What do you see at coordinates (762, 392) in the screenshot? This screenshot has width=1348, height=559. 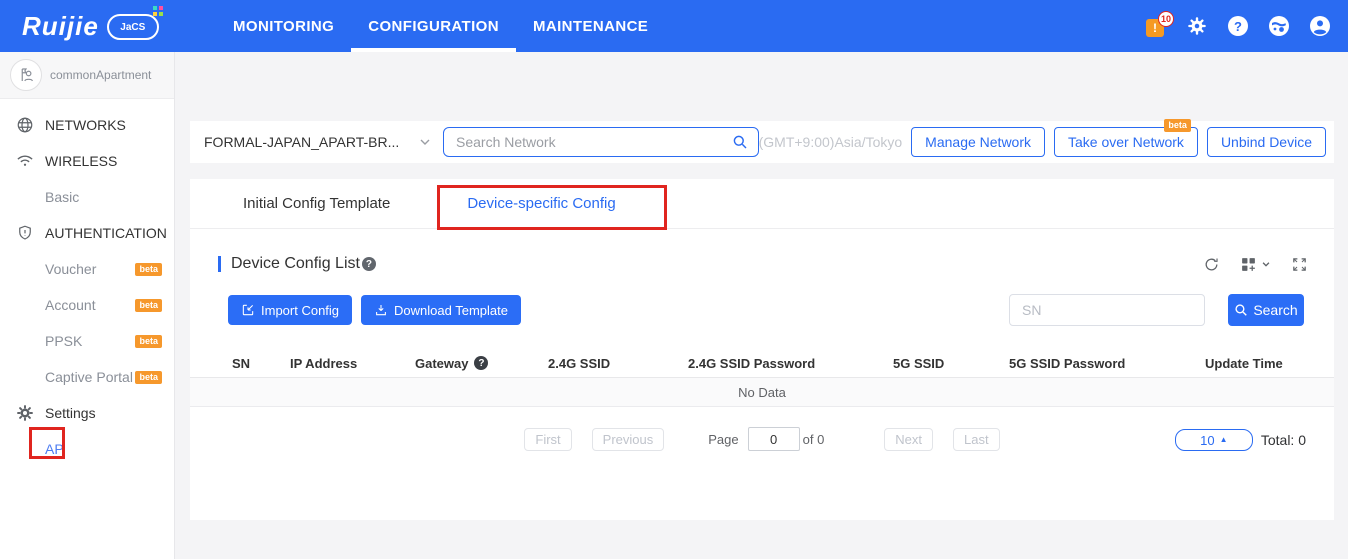 I see `empty-state-row: No Data` at bounding box center [762, 392].